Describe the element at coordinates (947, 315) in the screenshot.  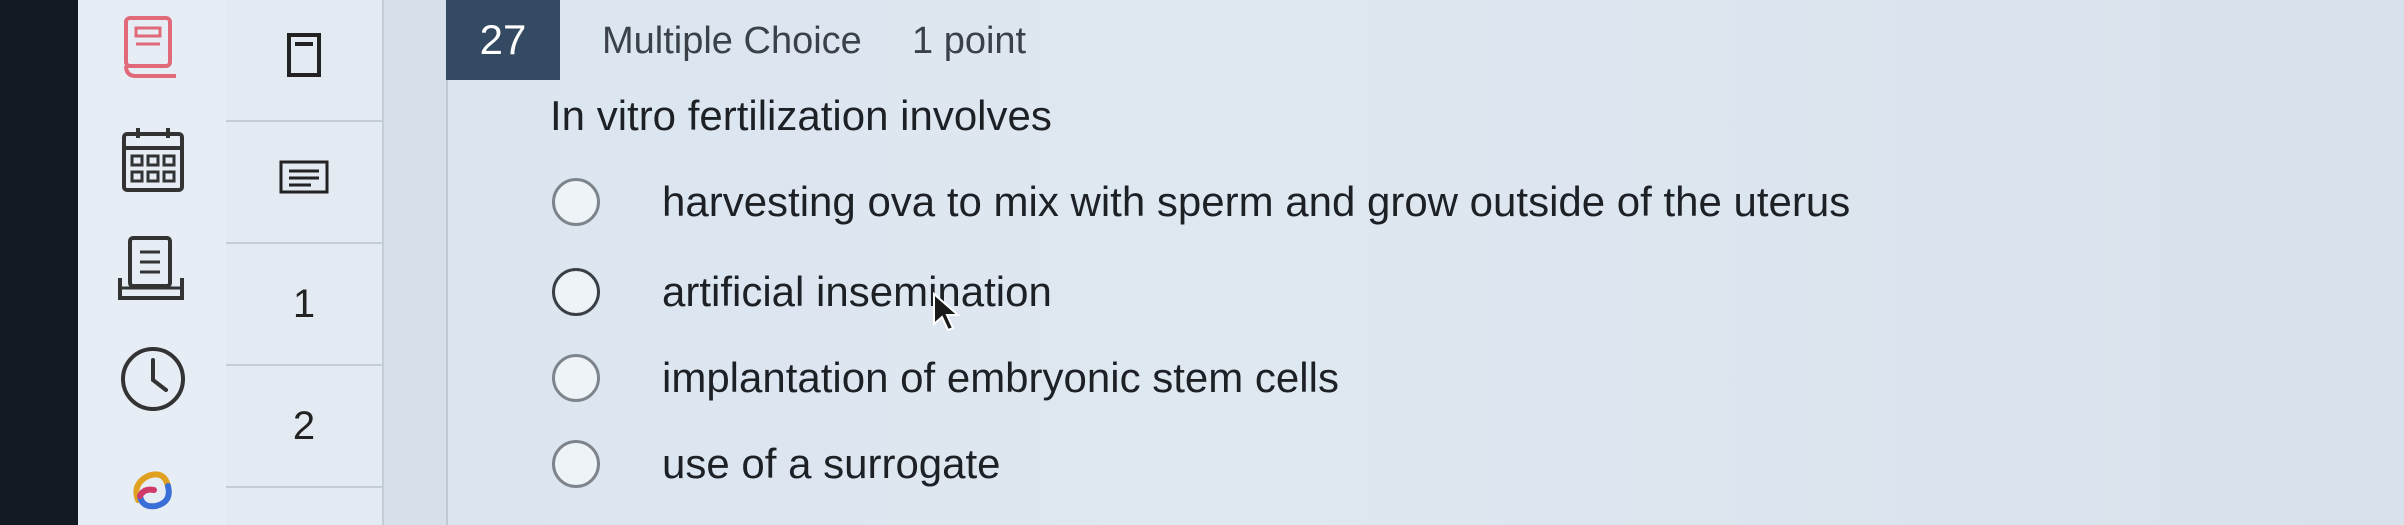
I see `cursor-icon` at that location.